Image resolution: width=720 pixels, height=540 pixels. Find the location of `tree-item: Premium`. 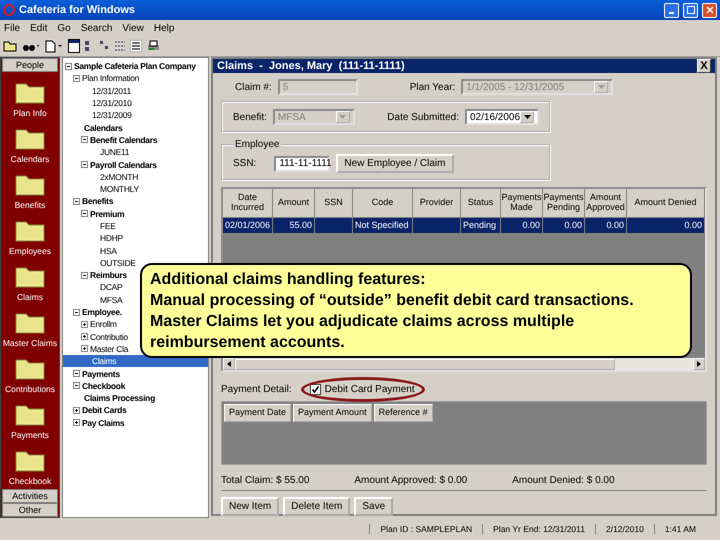

tree-item: Premium is located at coordinates (102, 214).